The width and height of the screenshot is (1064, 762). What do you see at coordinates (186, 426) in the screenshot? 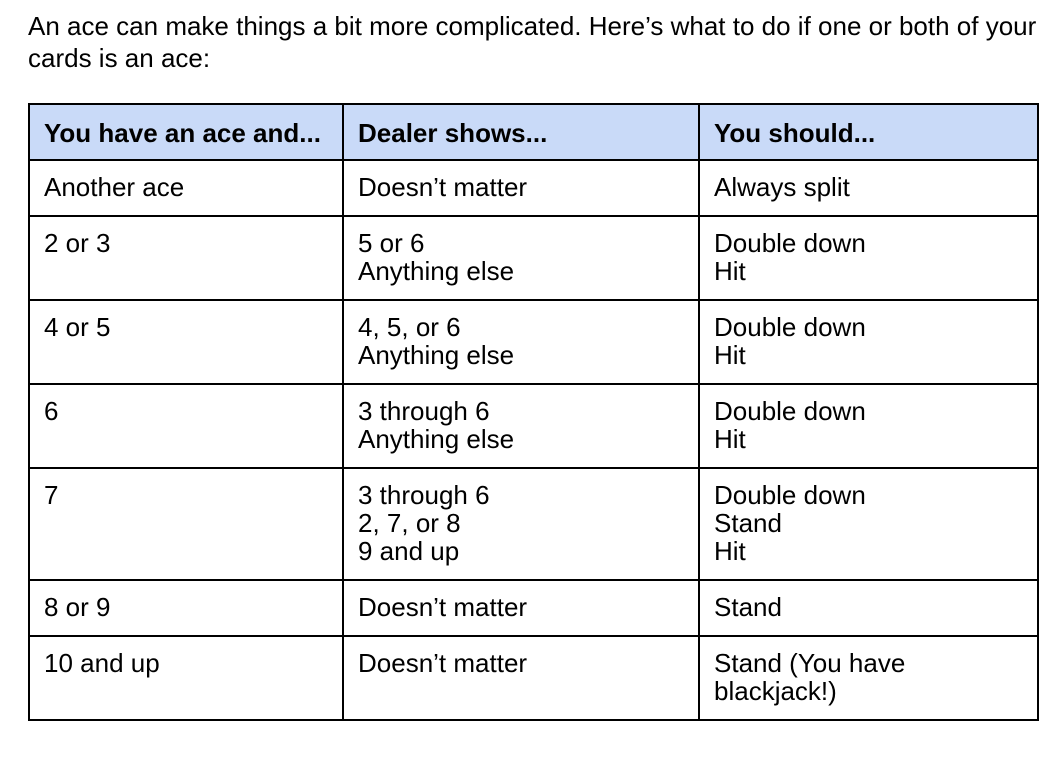
I see `cell-hand: 6` at bounding box center [186, 426].